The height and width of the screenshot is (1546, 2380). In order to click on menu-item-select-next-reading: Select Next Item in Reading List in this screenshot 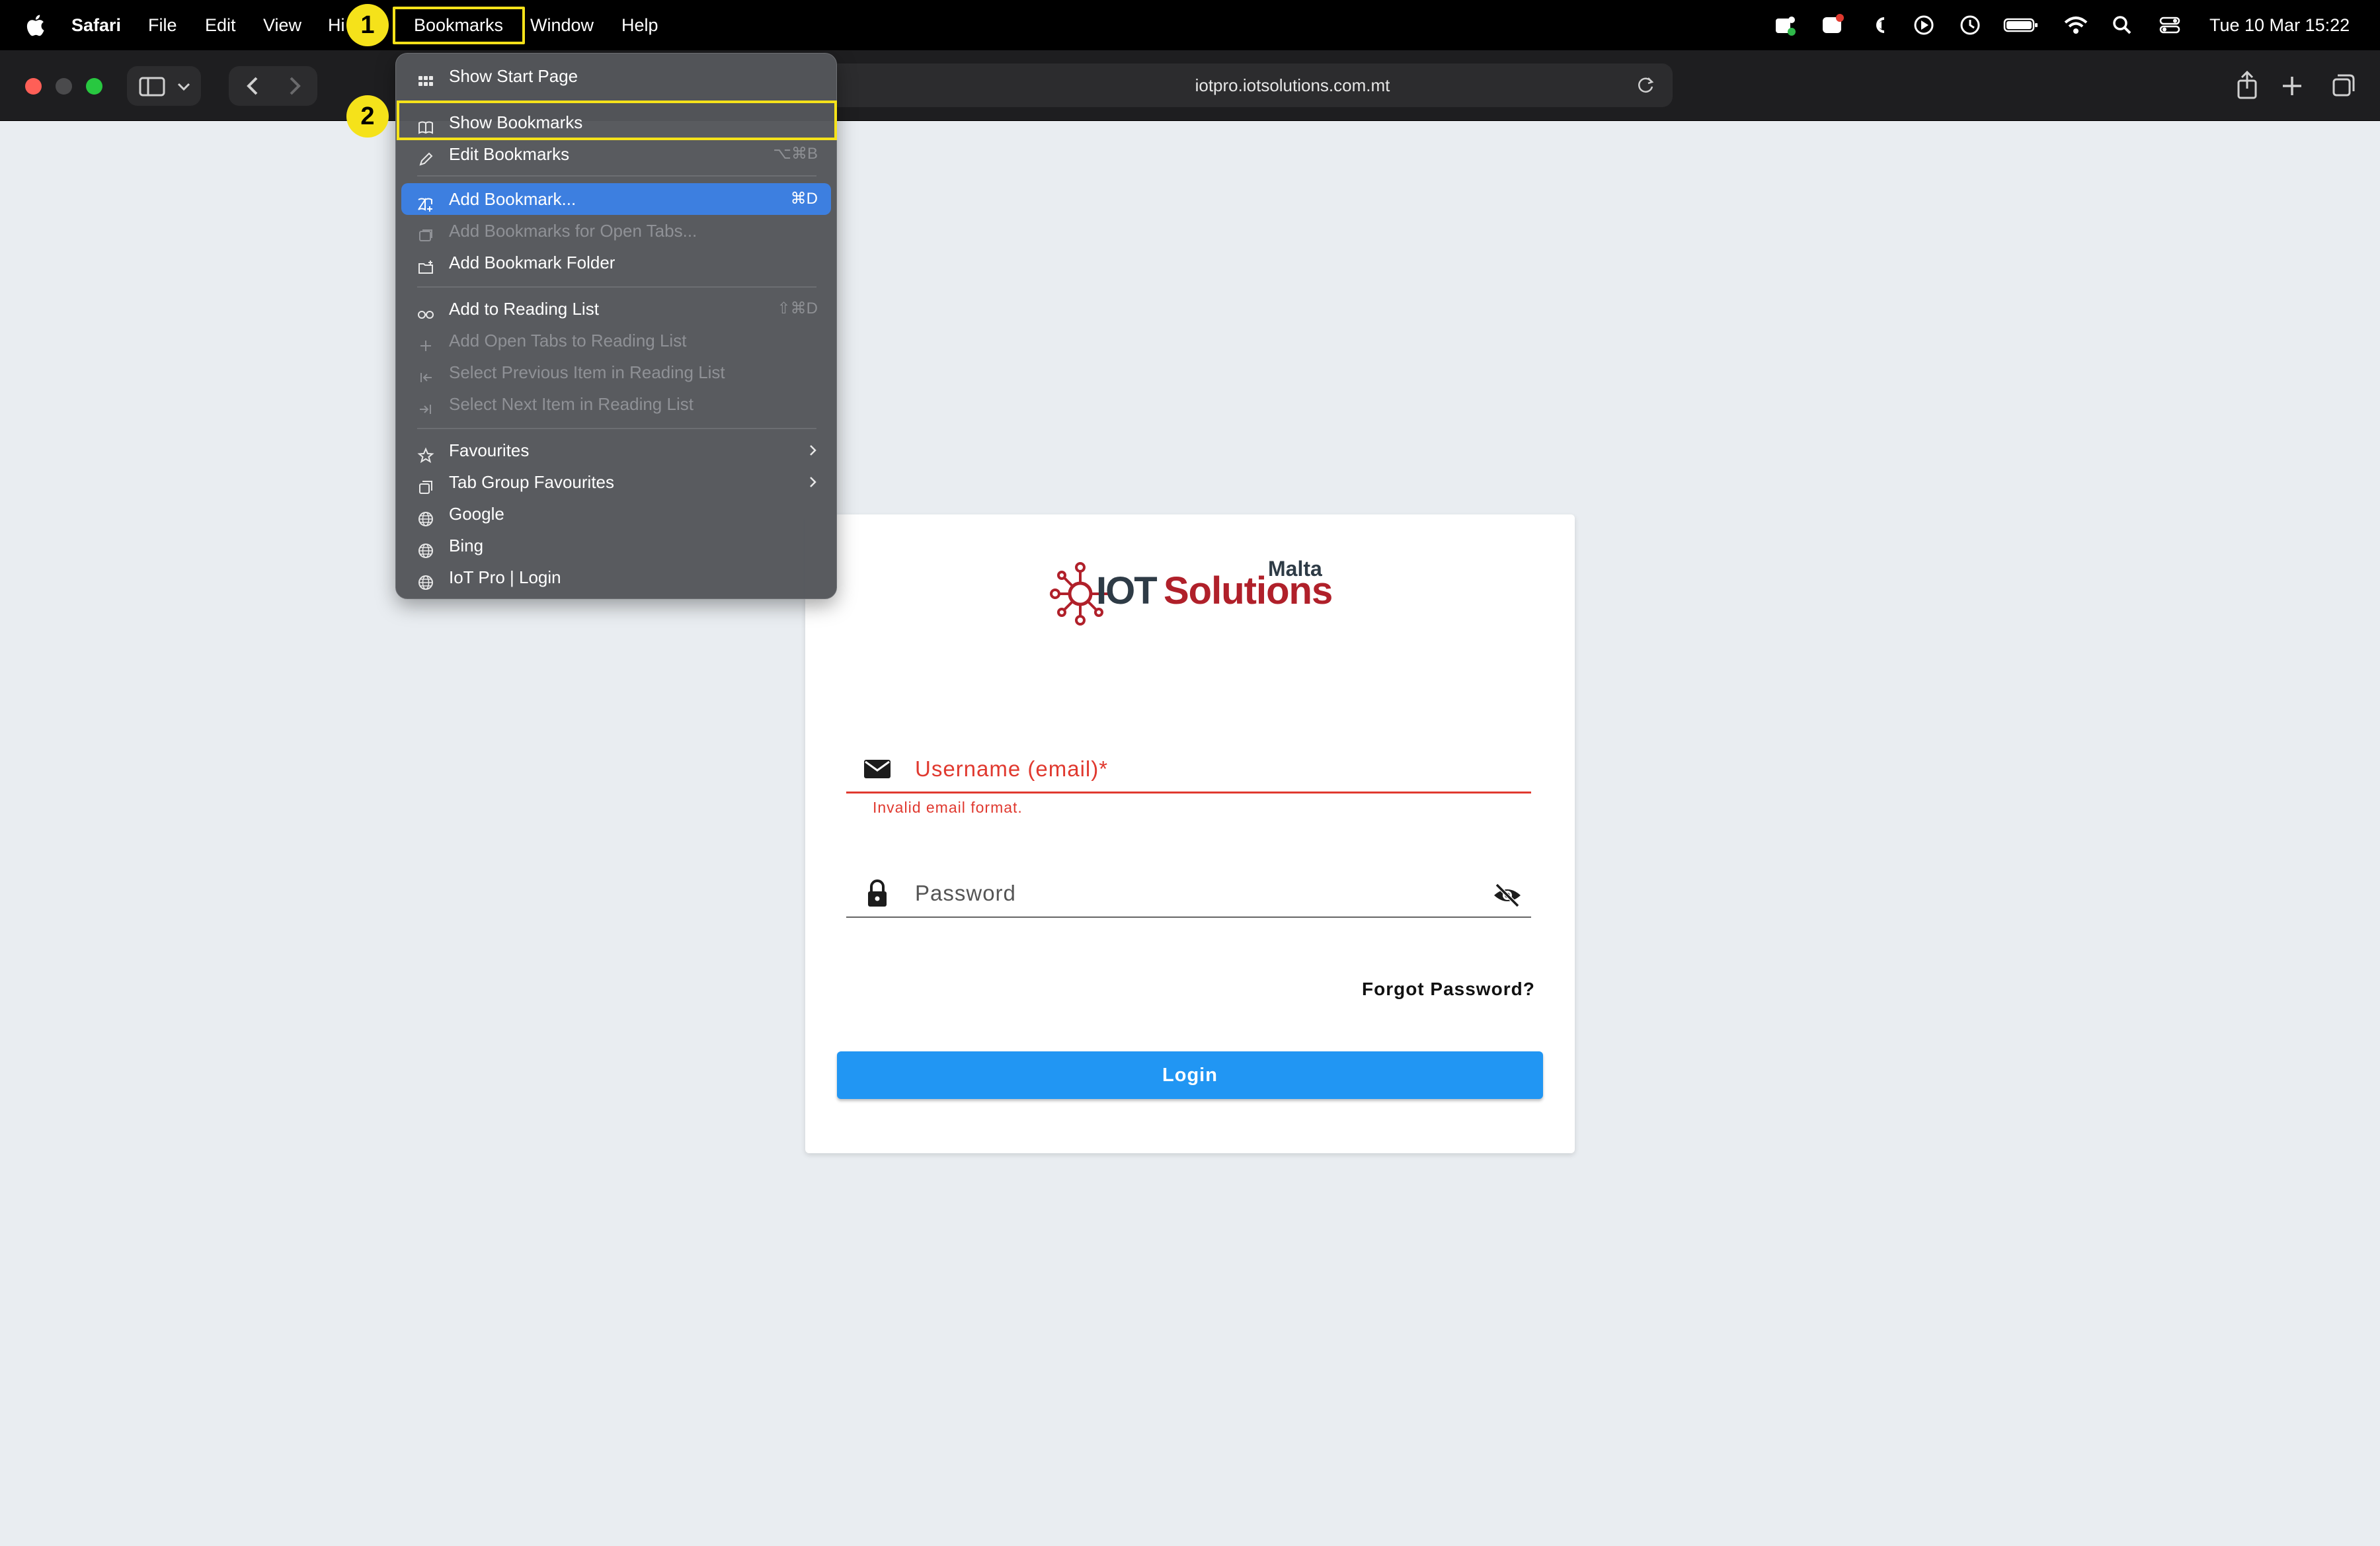, I will do `click(616, 404)`.